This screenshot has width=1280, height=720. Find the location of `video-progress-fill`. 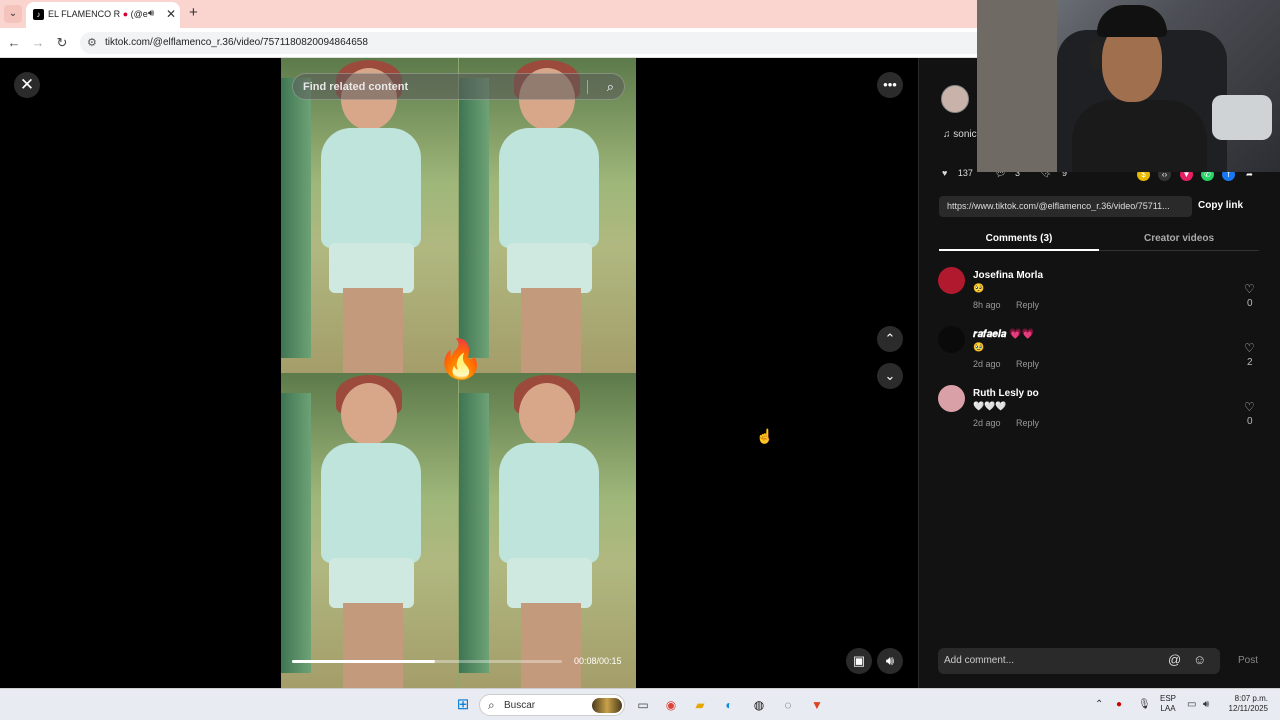

video-progress-fill is located at coordinates (364, 661).